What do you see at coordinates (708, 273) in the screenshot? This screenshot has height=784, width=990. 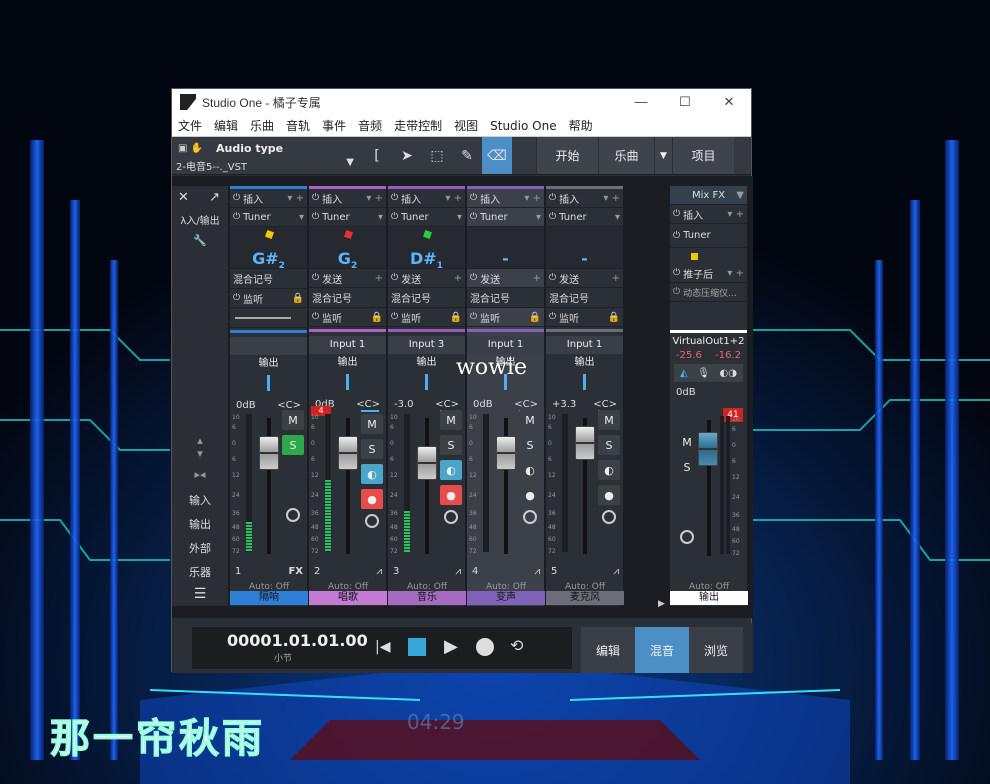 I see `post-fader-slot: ⏻ 推子后 ▾ +` at bounding box center [708, 273].